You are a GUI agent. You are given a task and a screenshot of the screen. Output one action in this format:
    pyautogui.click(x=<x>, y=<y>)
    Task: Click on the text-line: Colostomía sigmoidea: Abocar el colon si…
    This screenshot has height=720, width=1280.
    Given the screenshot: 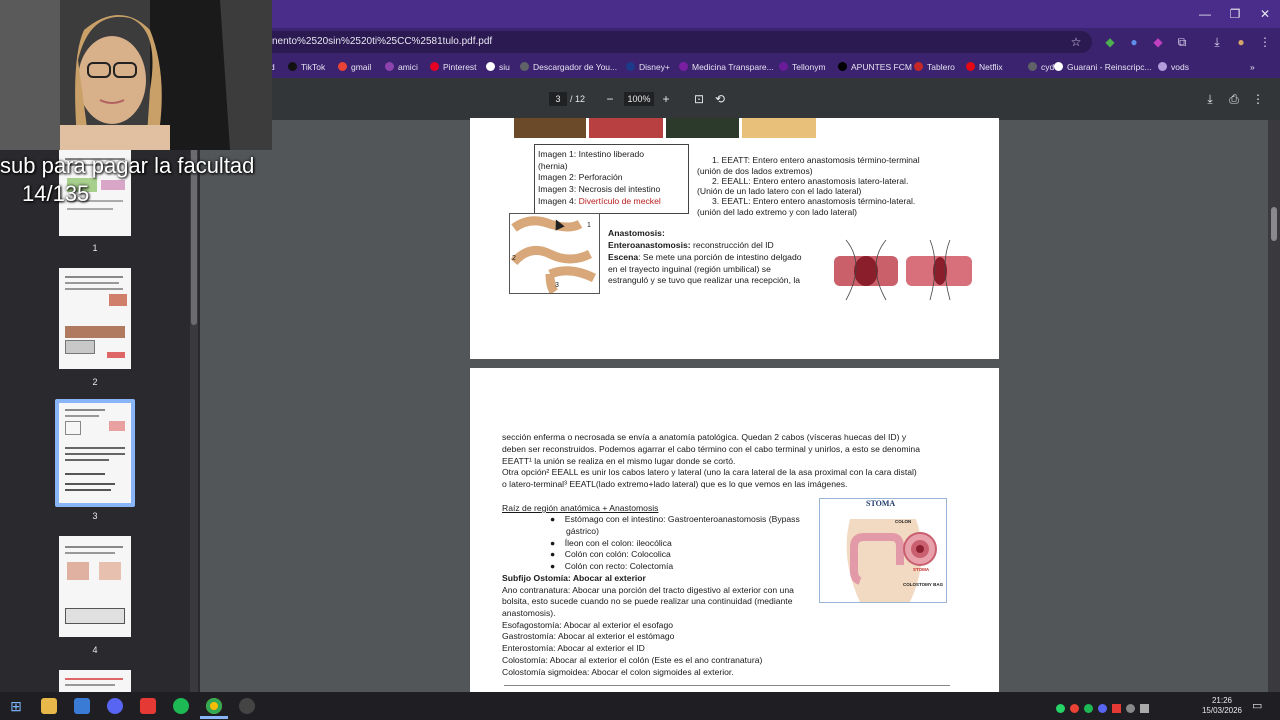 What is the action you would take?
    pyautogui.click(x=618, y=672)
    